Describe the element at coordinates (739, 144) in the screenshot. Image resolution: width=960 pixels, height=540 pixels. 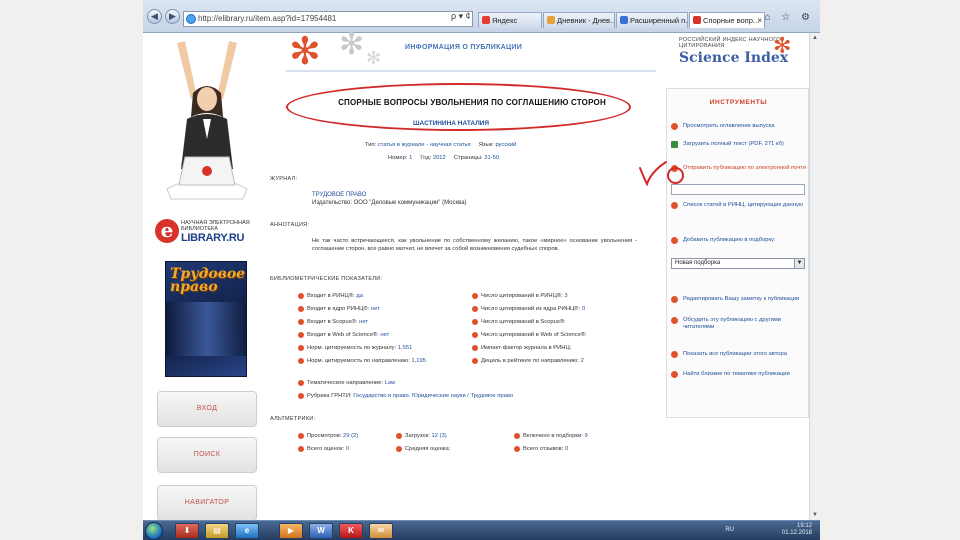
I see `download-fulltext-link: Загрузить полный текст (PDF, 271 кб)` at that location.